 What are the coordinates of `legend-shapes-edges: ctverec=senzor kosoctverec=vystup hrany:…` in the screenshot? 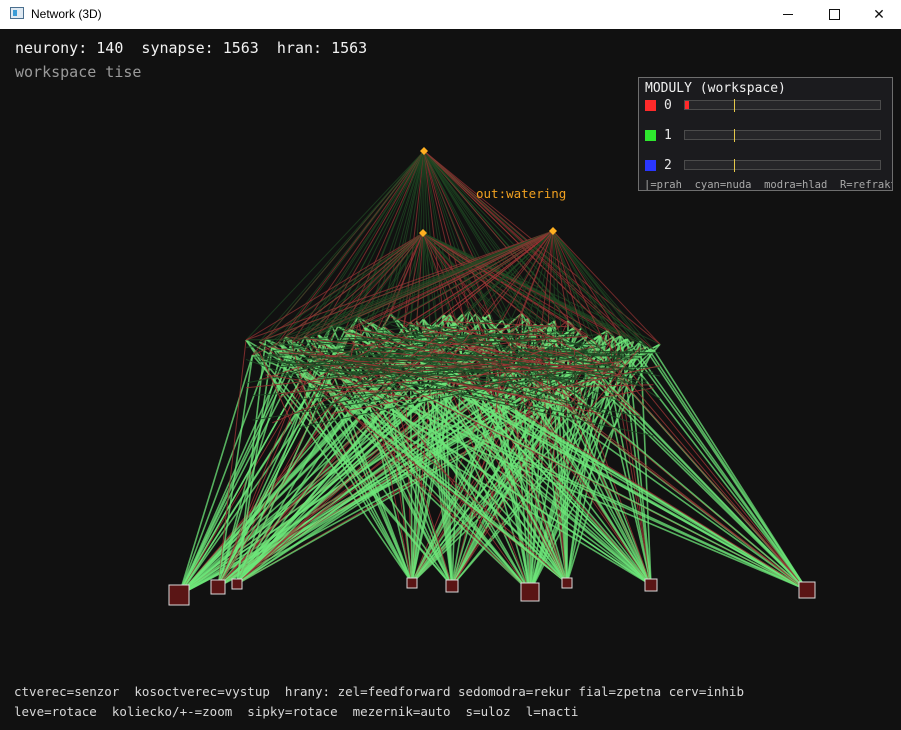 It's located at (379, 691).